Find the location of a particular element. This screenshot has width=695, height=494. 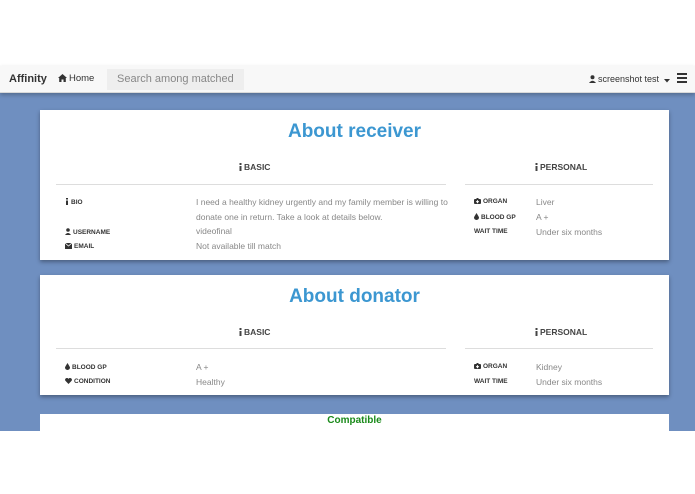

brand-logo: Affinity is located at coordinates (28, 79).